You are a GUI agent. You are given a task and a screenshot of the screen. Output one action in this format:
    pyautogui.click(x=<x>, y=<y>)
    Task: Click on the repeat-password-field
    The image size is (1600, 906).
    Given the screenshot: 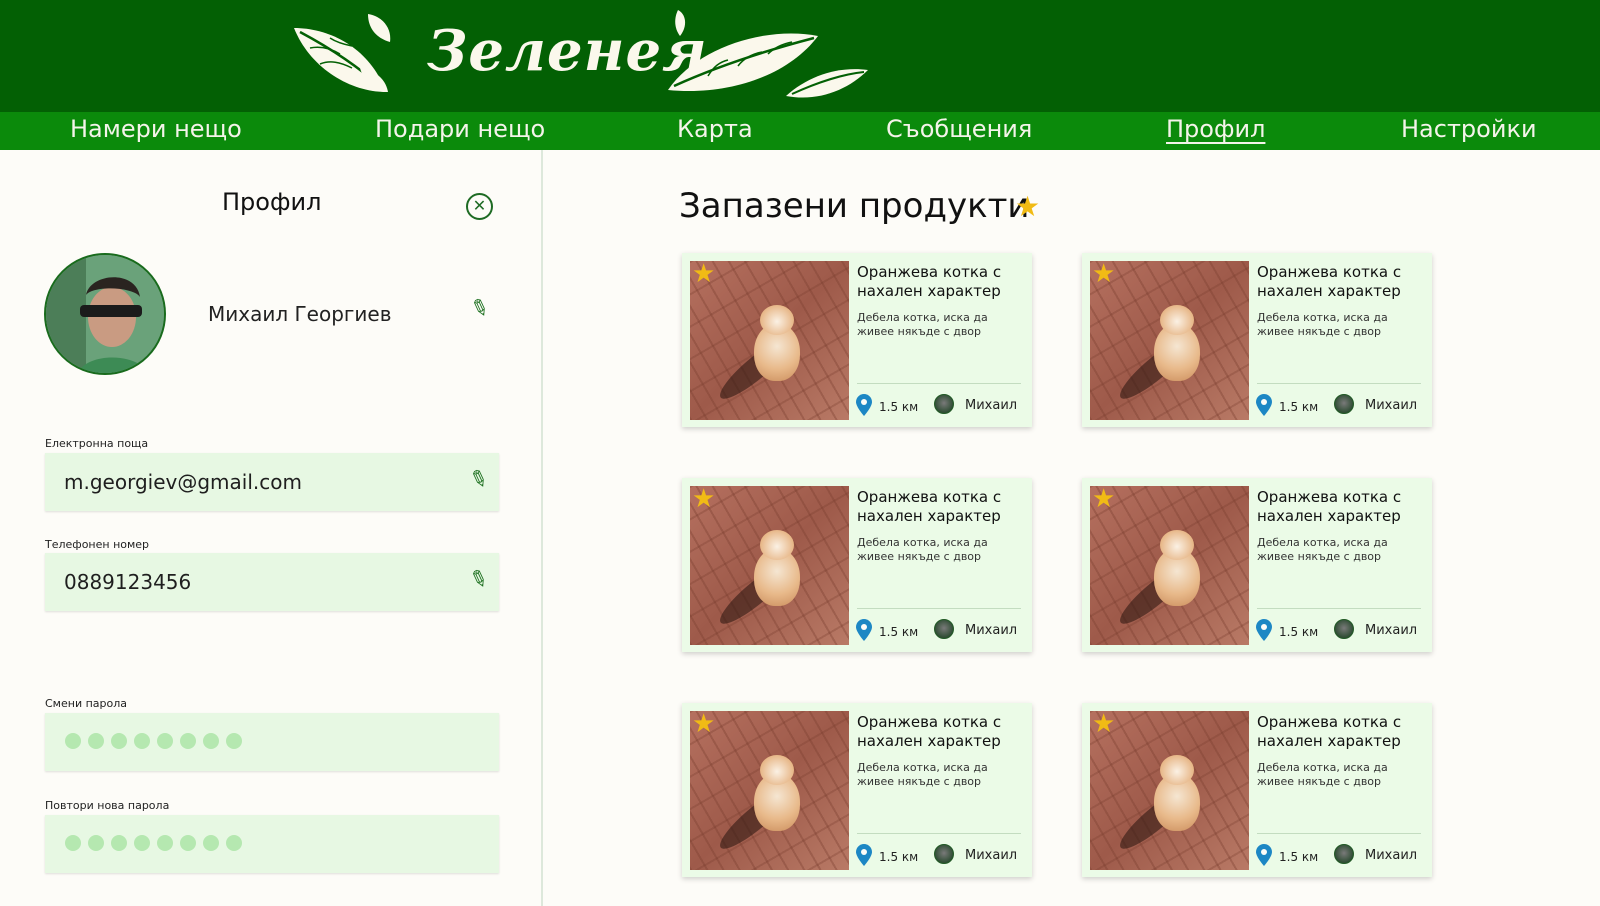 What is the action you would take?
    pyautogui.click(x=272, y=844)
    